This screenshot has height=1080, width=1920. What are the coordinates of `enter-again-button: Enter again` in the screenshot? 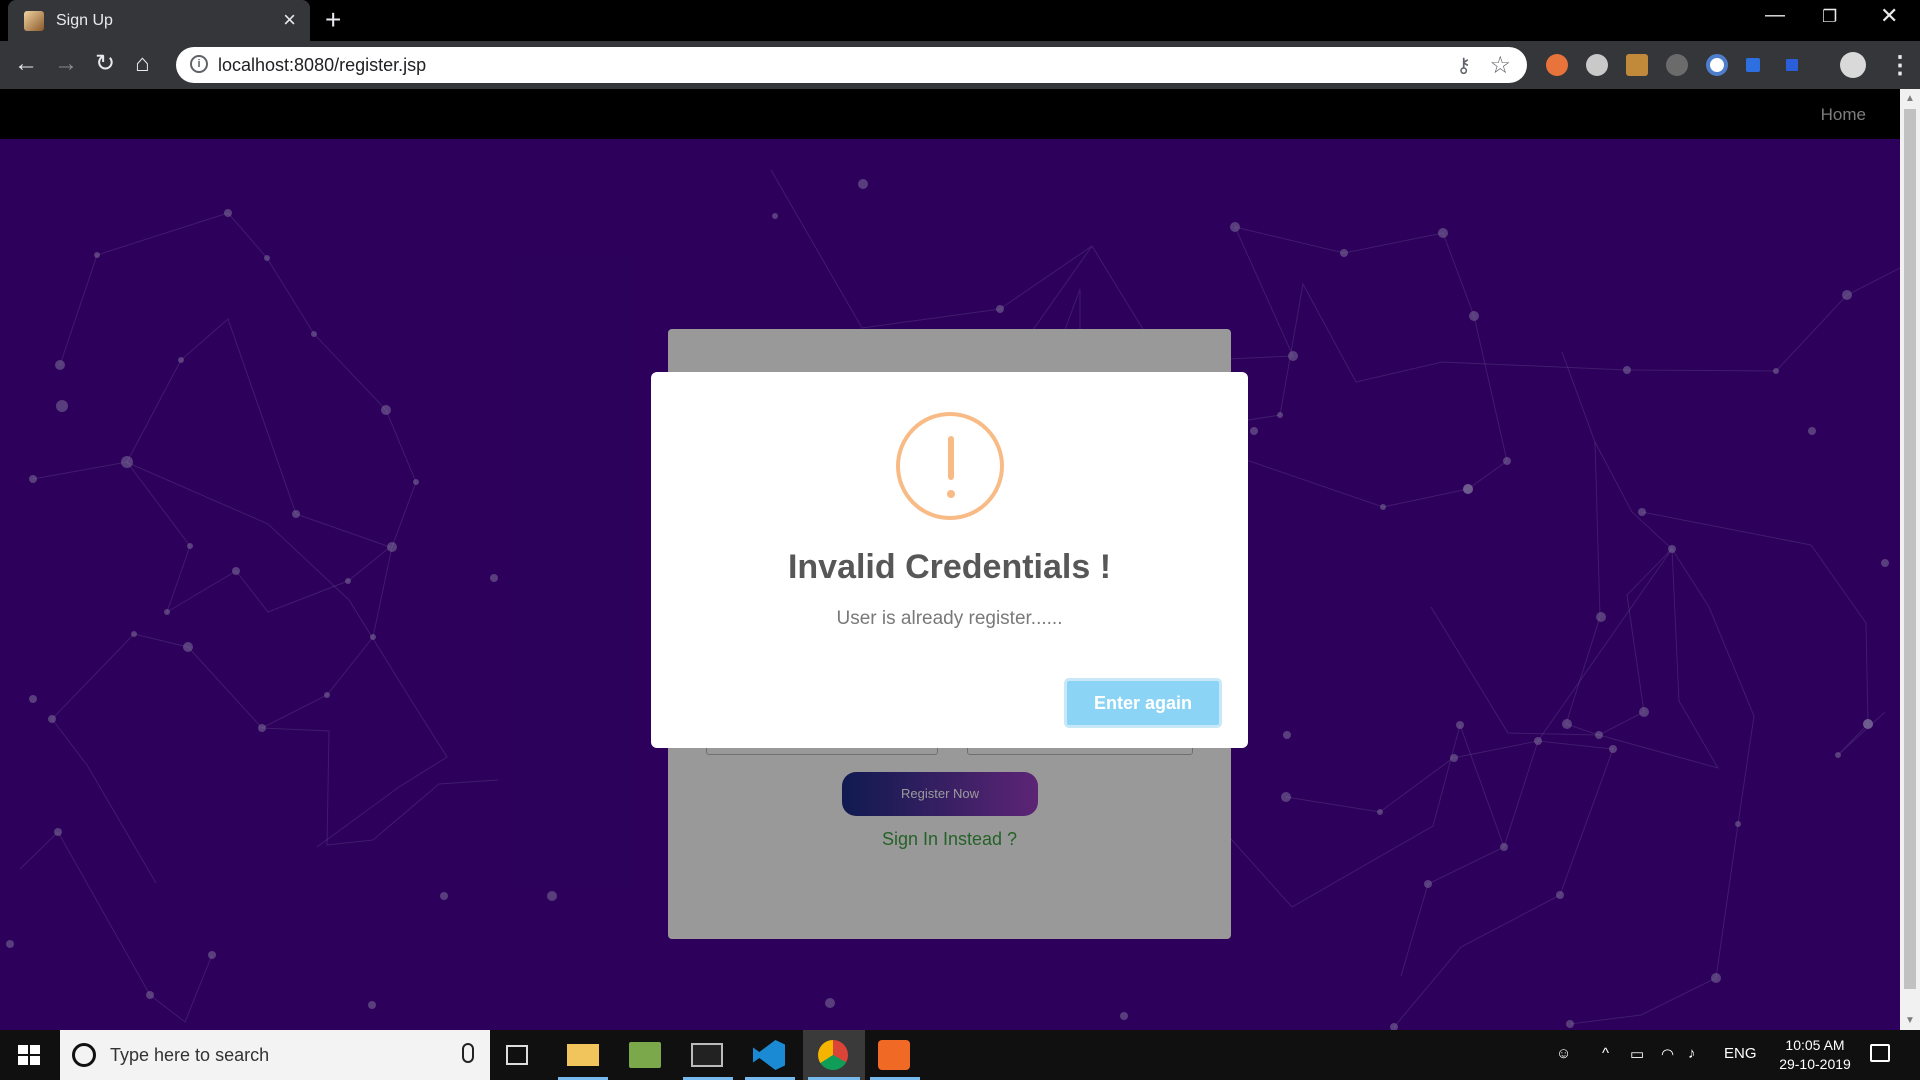 It's located at (1143, 703).